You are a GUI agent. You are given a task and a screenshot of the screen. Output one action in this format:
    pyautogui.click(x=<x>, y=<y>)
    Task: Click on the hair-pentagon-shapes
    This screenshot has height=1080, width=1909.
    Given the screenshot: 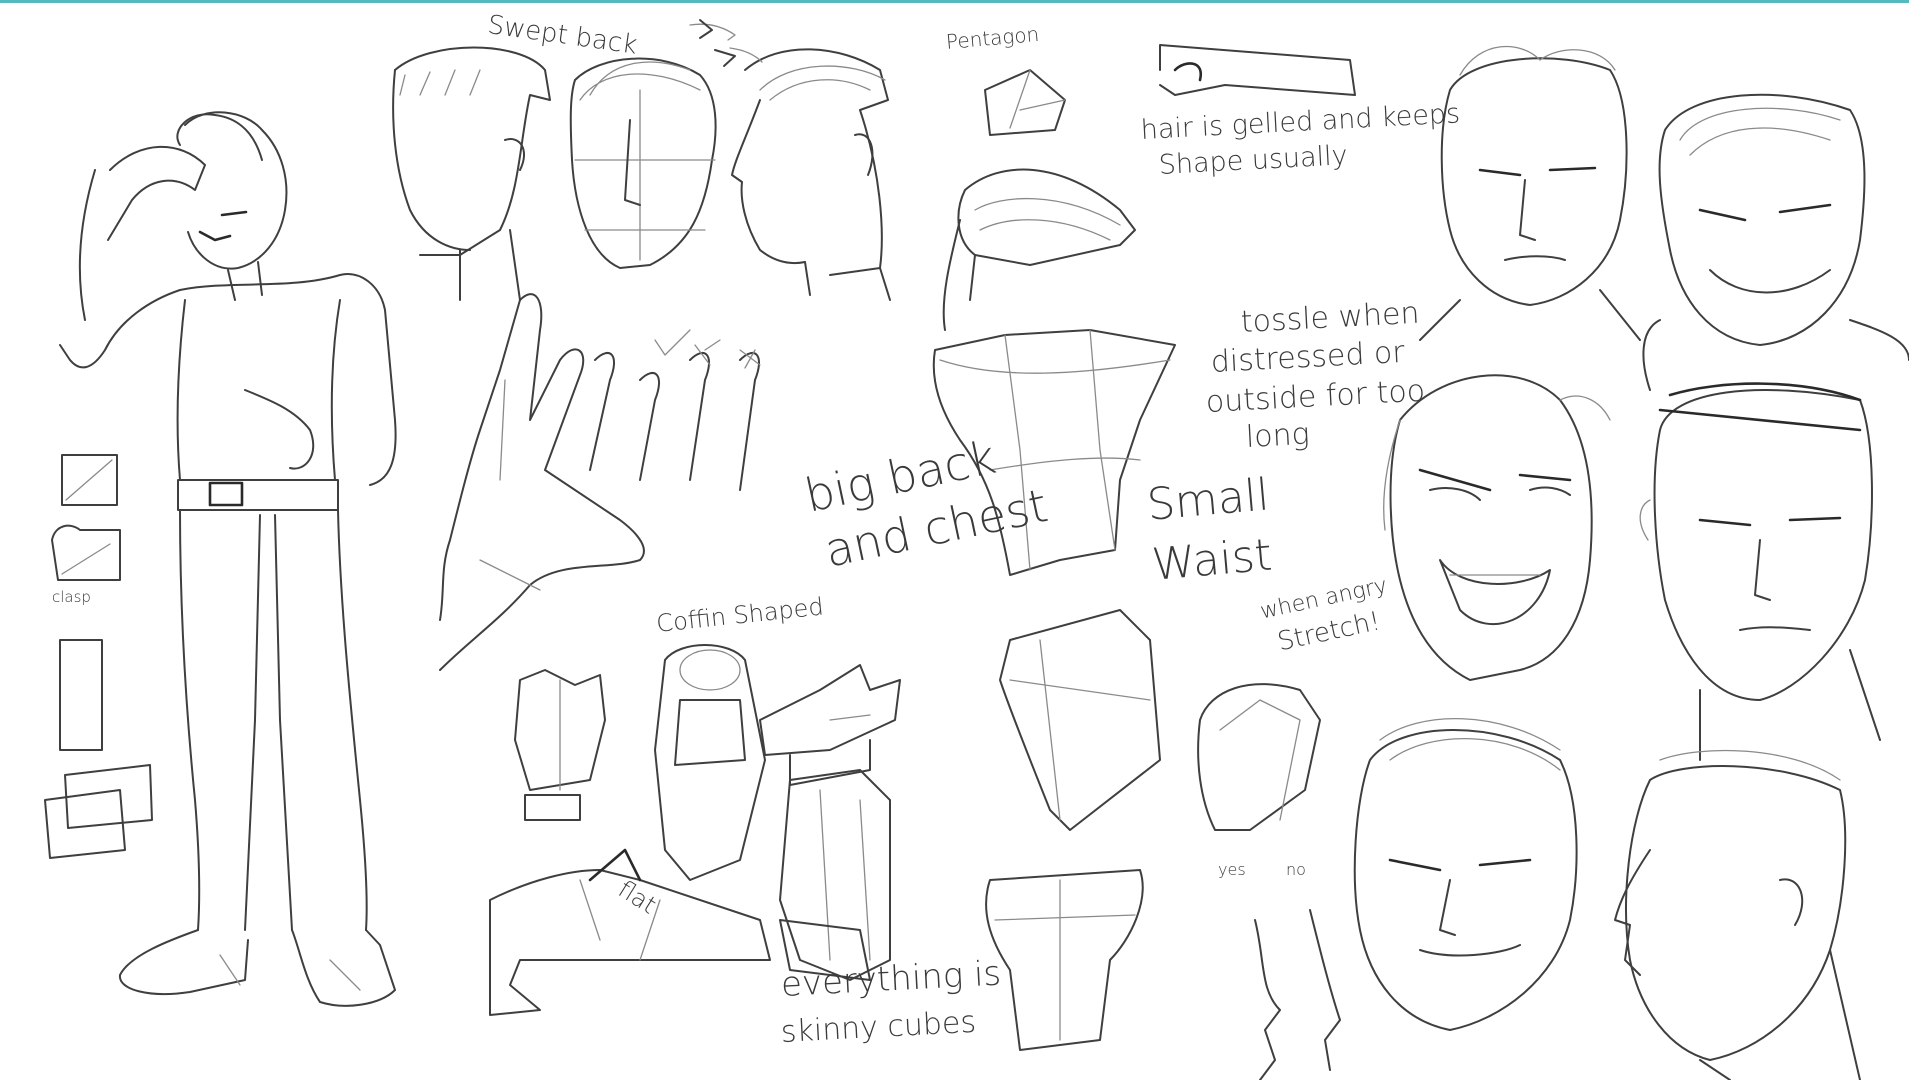 What is the action you would take?
    pyautogui.click(x=1039, y=200)
    